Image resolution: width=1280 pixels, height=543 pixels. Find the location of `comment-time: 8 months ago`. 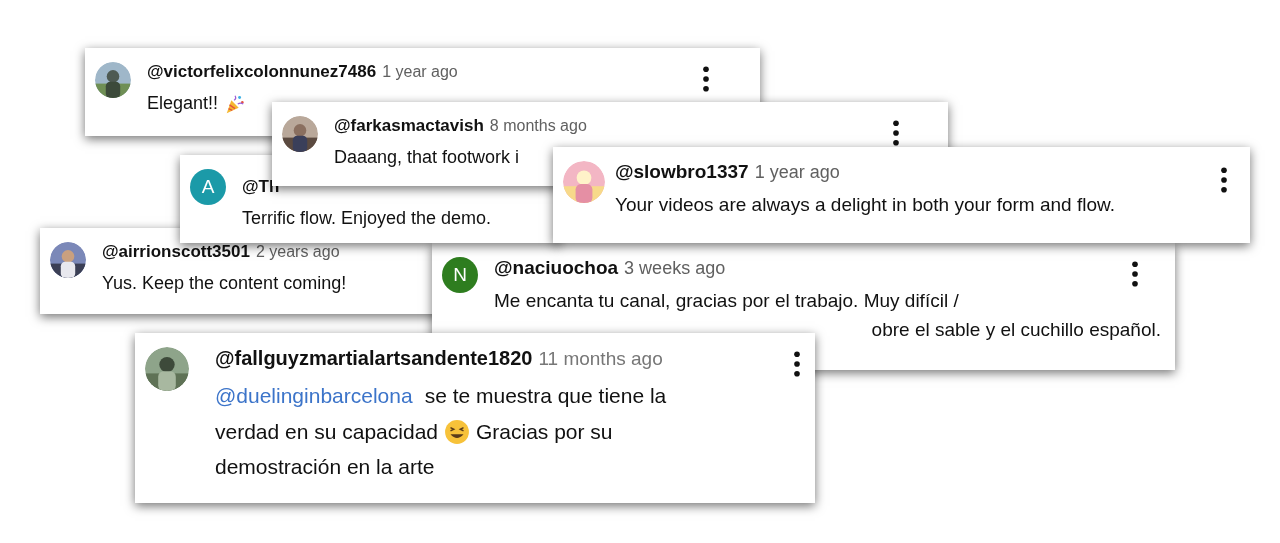

comment-time: 8 months ago is located at coordinates (538, 126).